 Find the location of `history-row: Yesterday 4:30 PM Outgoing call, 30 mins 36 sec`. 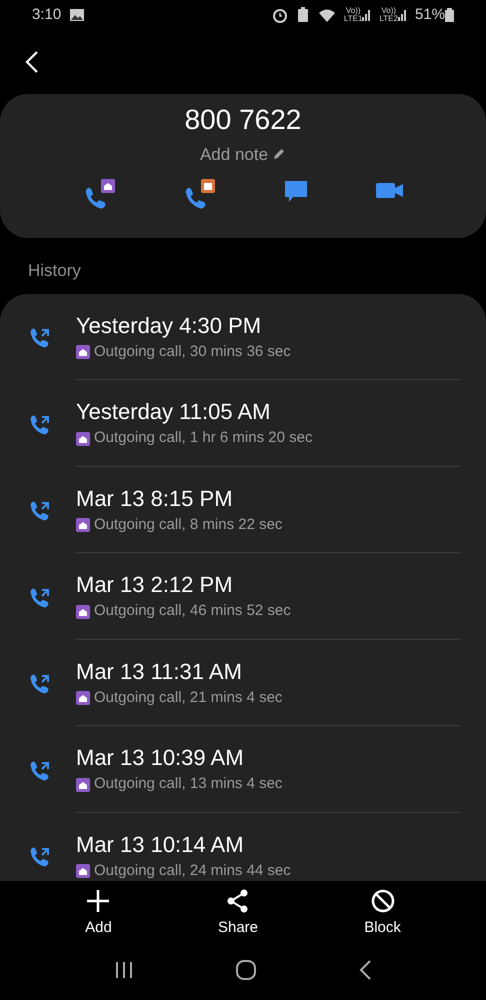

history-row: Yesterday 4:30 PM Outgoing call, 30 mins 36 sec is located at coordinates (243, 337).